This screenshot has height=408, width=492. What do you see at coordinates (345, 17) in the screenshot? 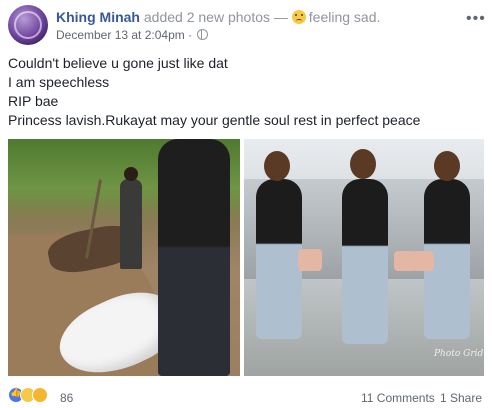
I see `feeling-label: feeling sad.` at bounding box center [345, 17].